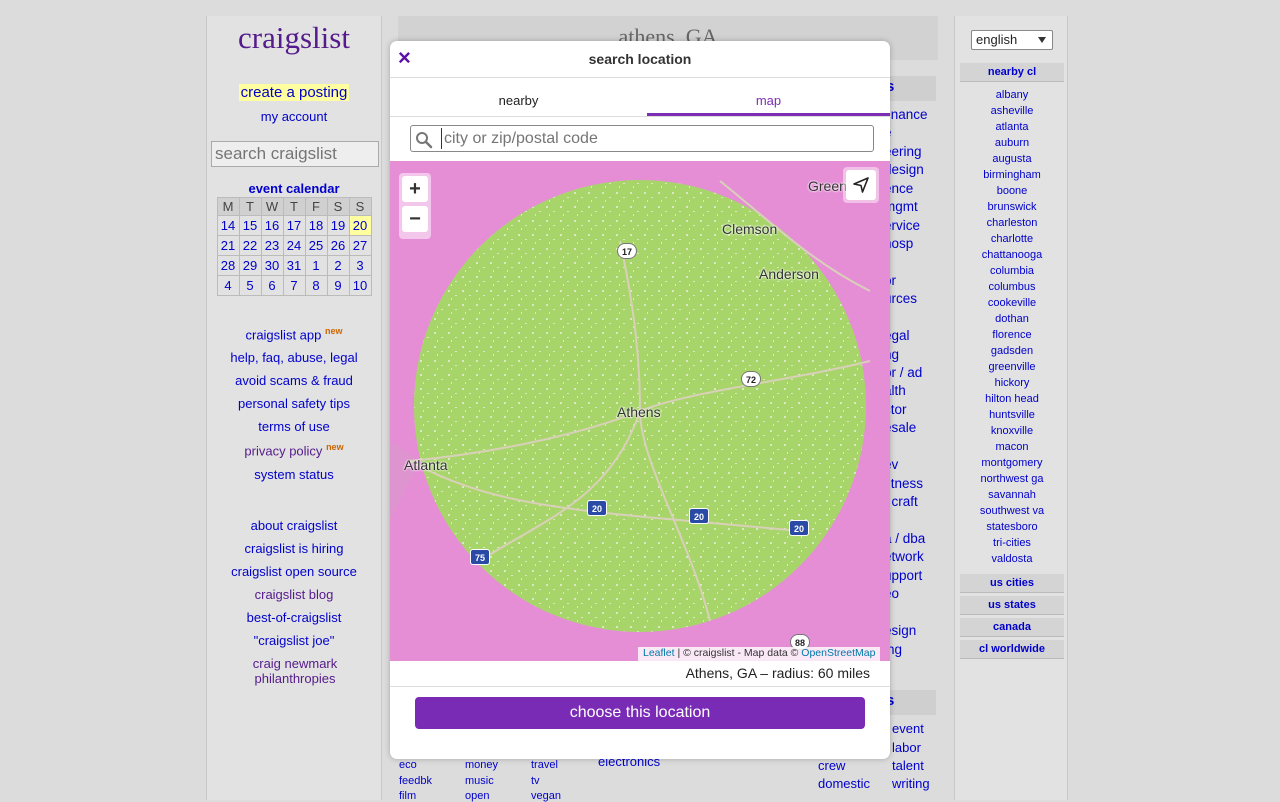  What do you see at coordinates (751, 379) in the screenshot?
I see `route-shield: 72` at bounding box center [751, 379].